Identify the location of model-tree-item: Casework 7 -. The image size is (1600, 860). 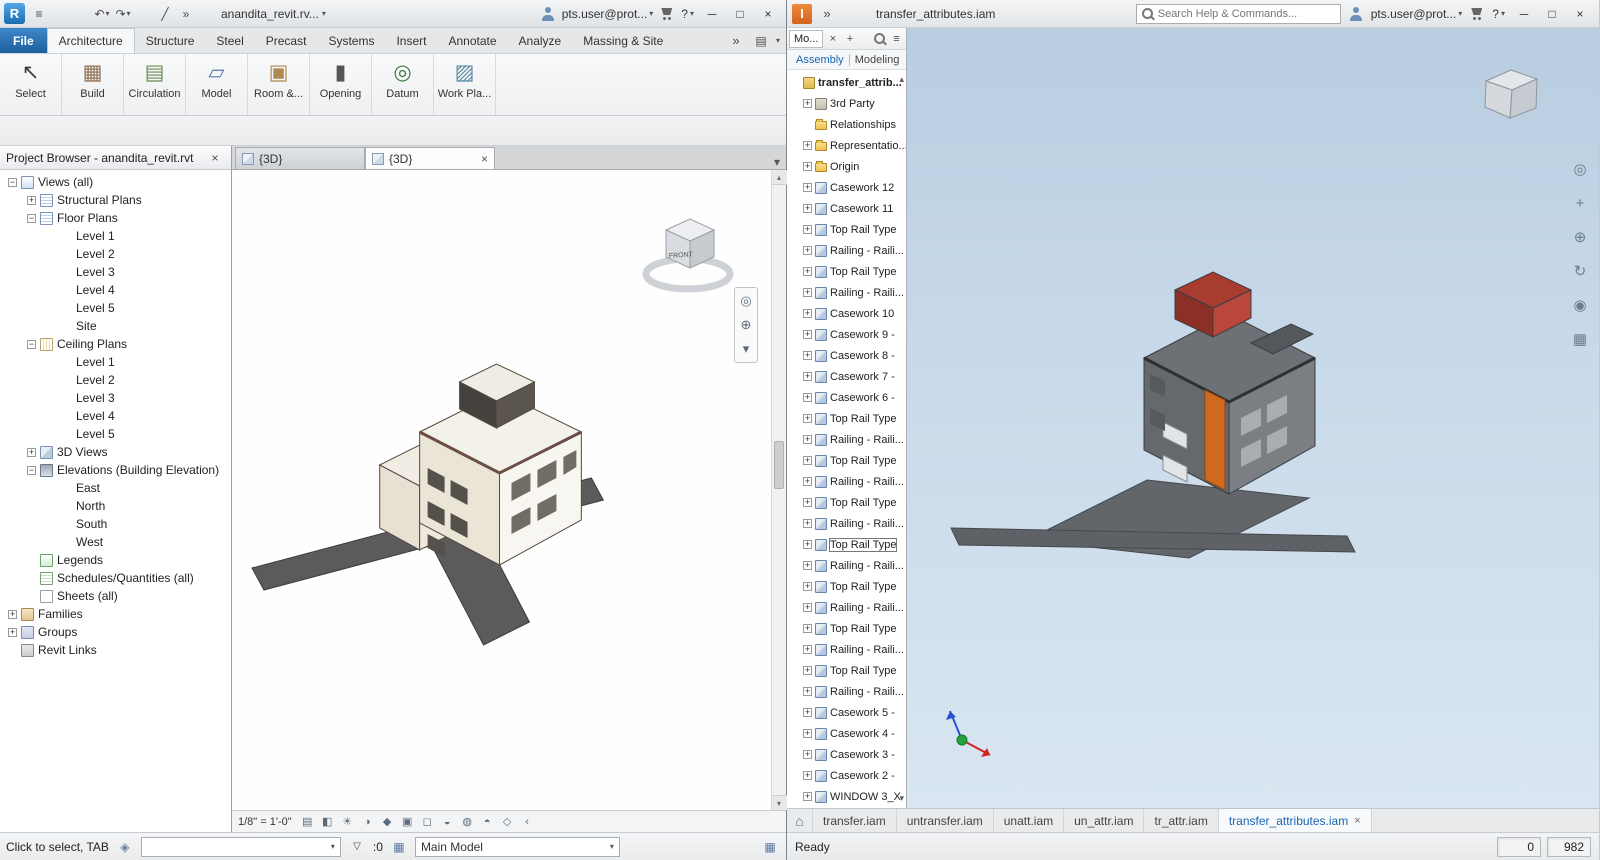
(846, 376).